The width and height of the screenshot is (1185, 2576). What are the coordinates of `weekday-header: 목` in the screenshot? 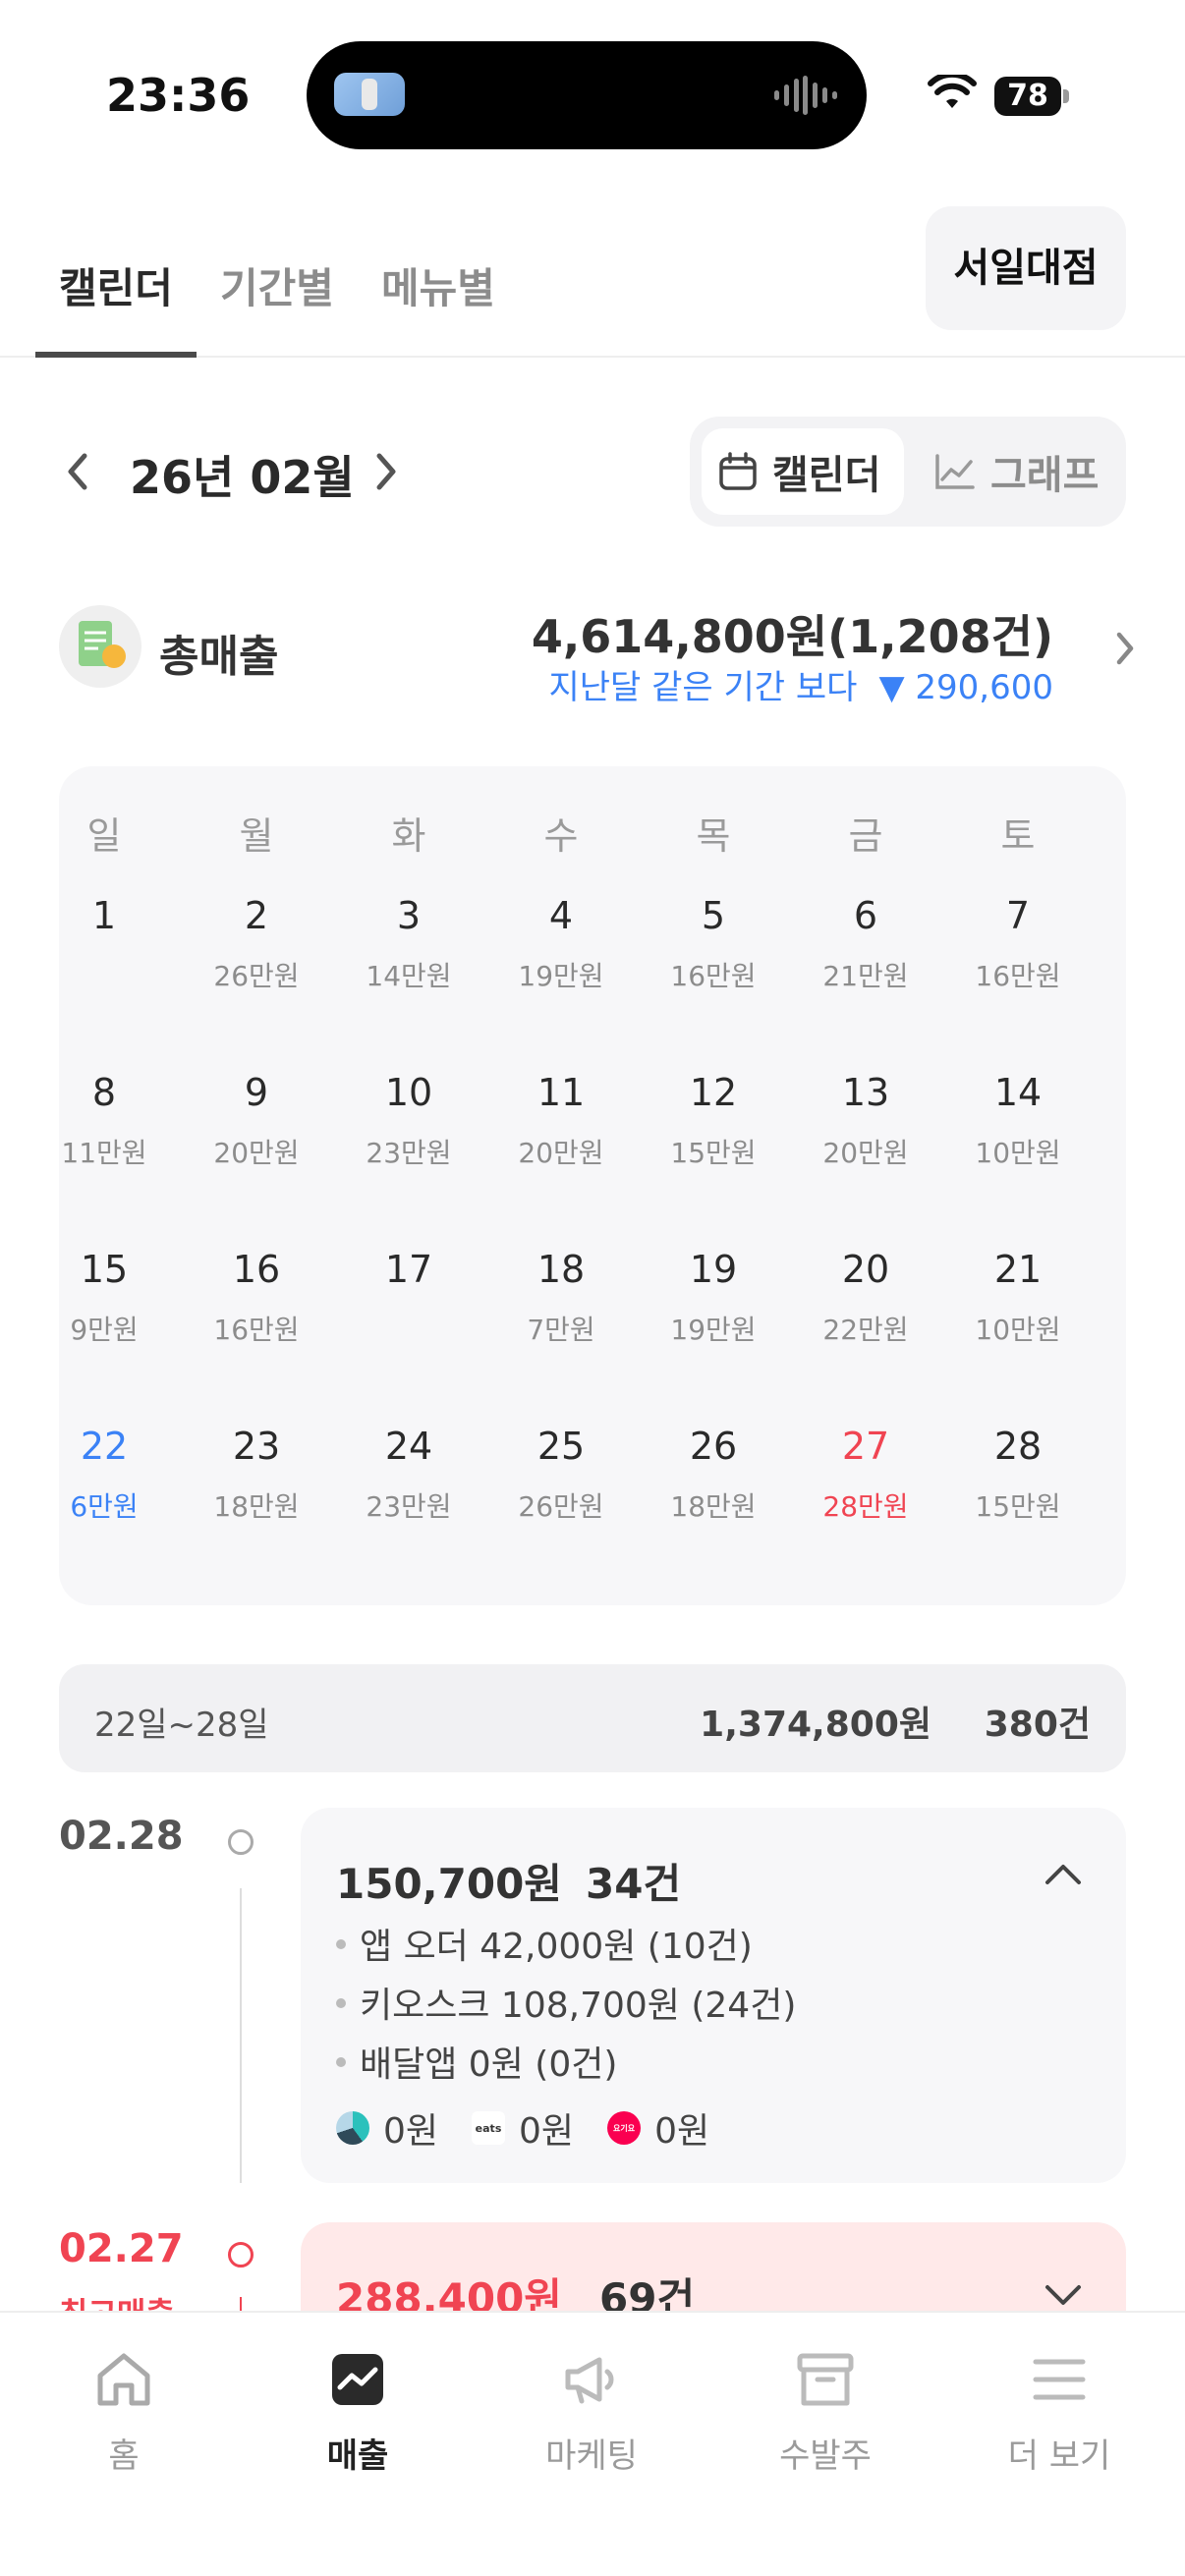 It's located at (714, 836).